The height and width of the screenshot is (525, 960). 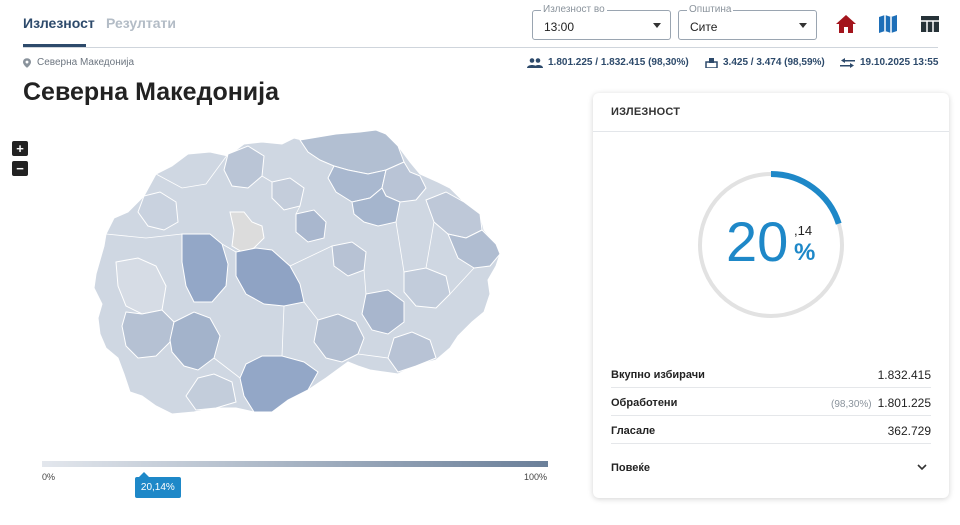 What do you see at coordinates (633, 431) in the screenshot?
I see `voted-label: Гласале` at bounding box center [633, 431].